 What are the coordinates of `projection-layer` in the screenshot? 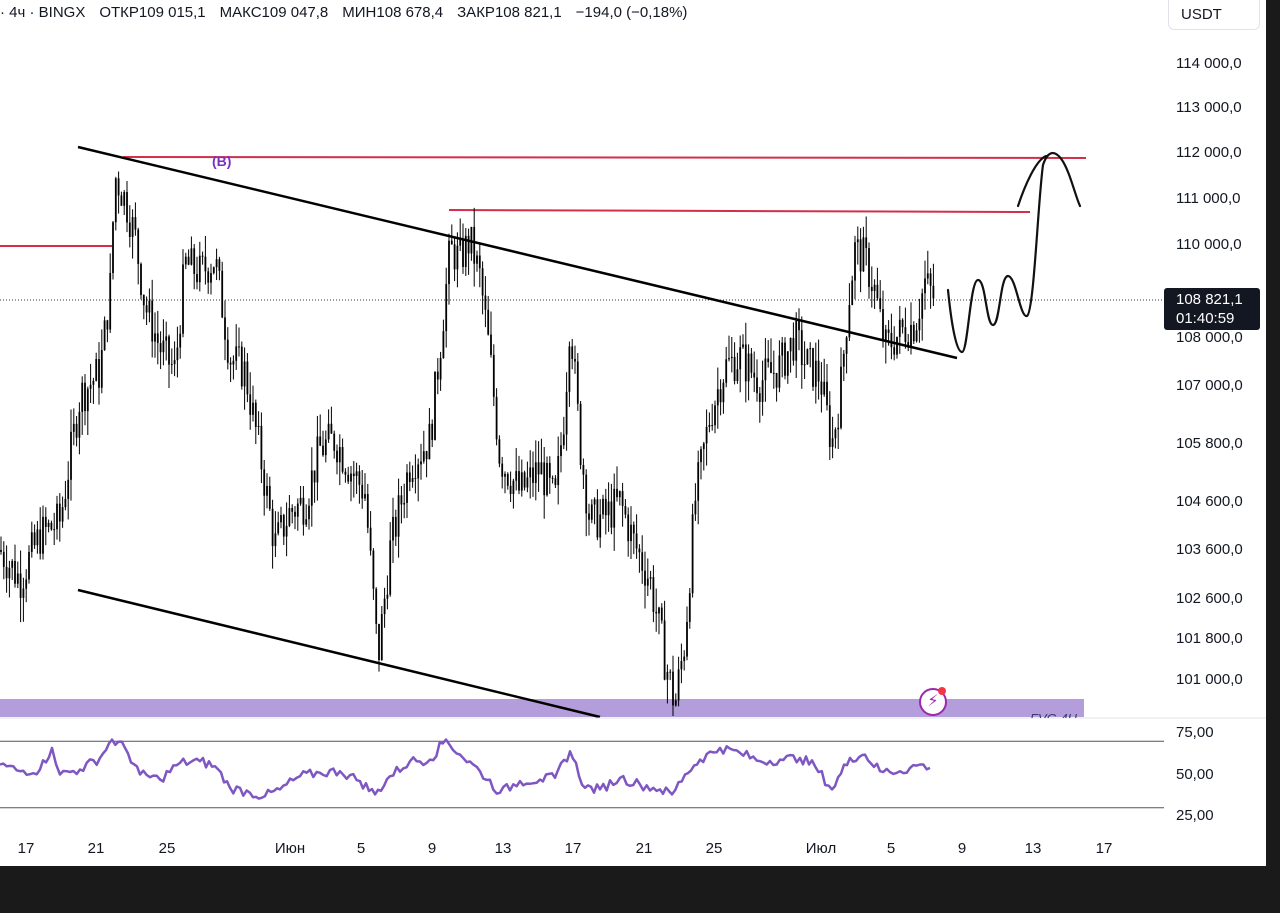 It's located at (1014, 253).